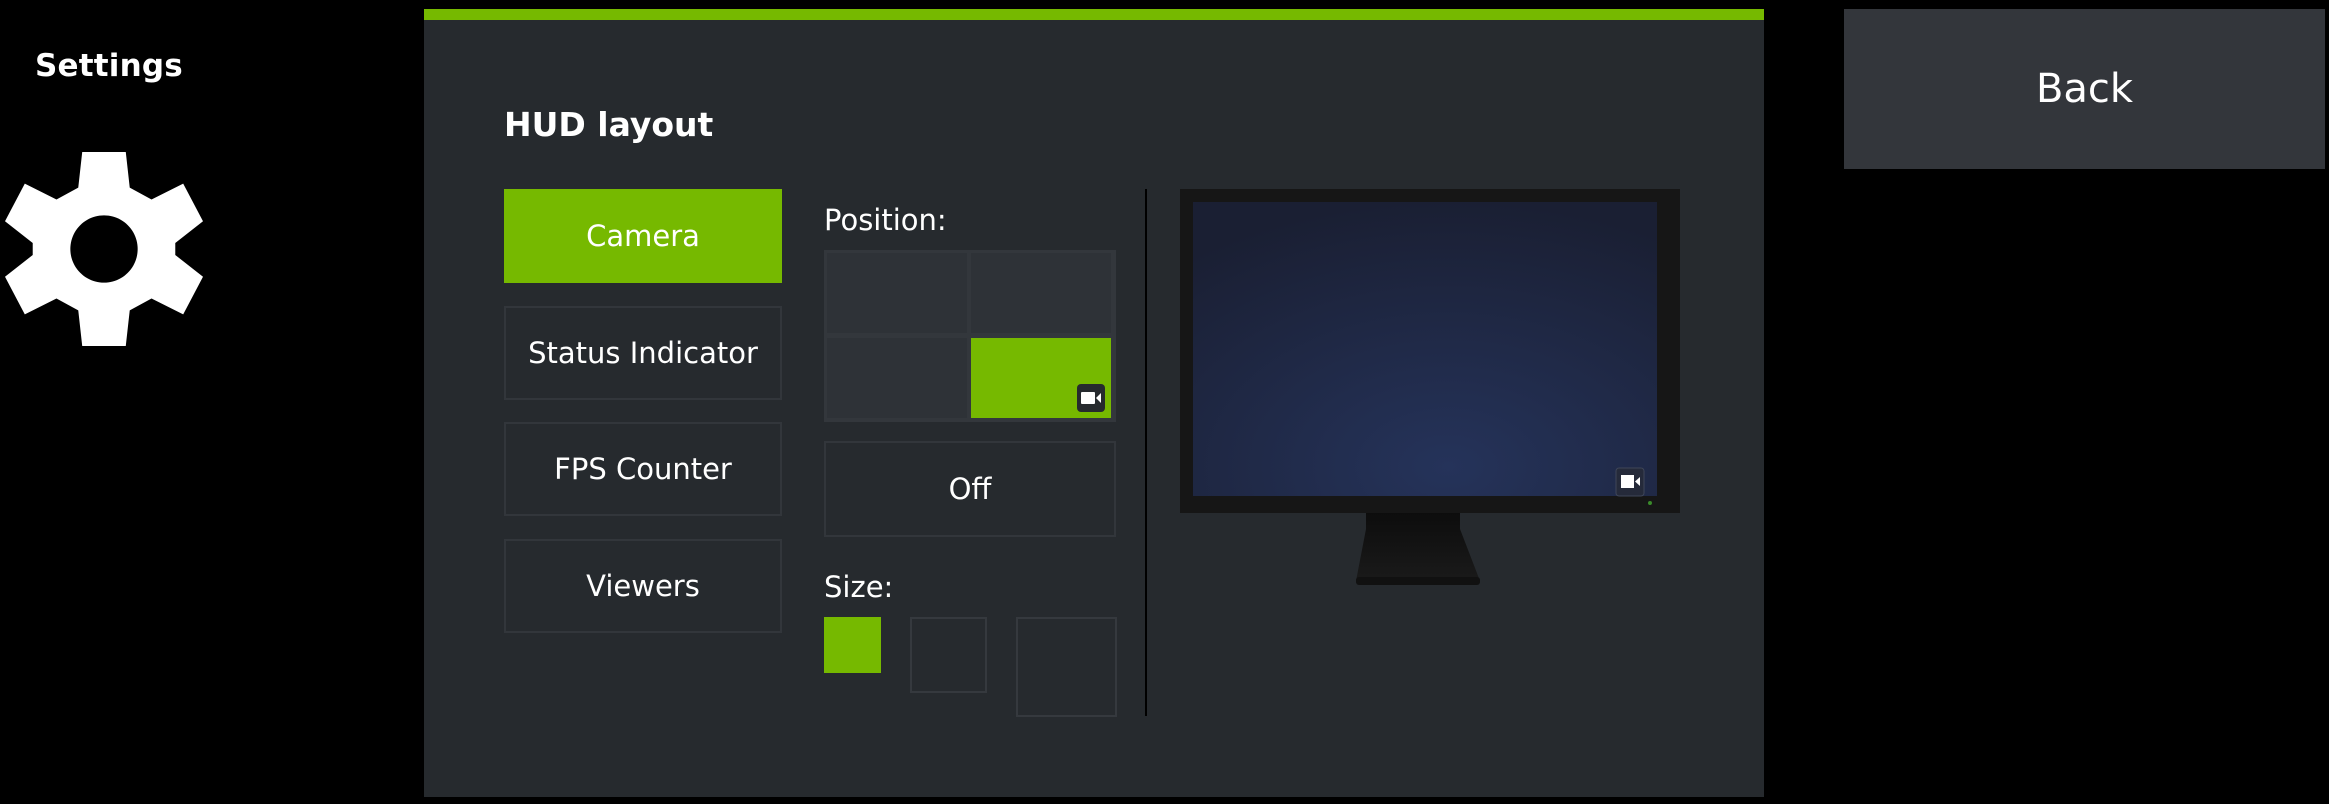  I want to click on vertical-divider, so click(1146, 452).